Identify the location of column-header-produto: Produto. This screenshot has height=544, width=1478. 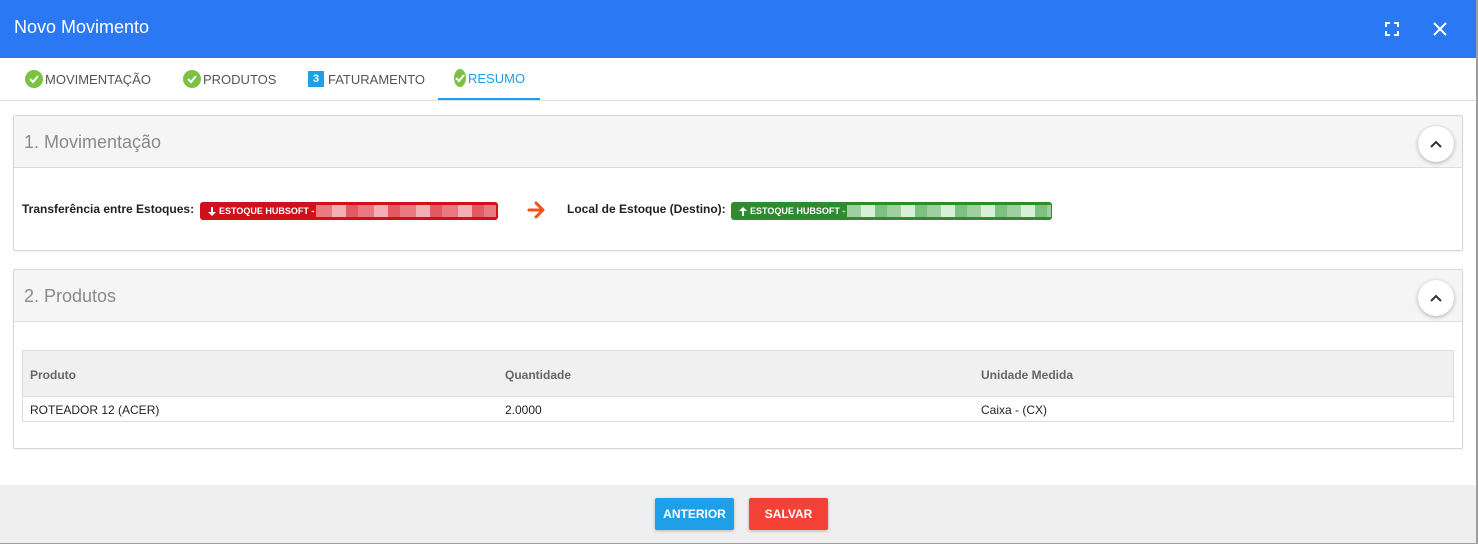
(53, 375).